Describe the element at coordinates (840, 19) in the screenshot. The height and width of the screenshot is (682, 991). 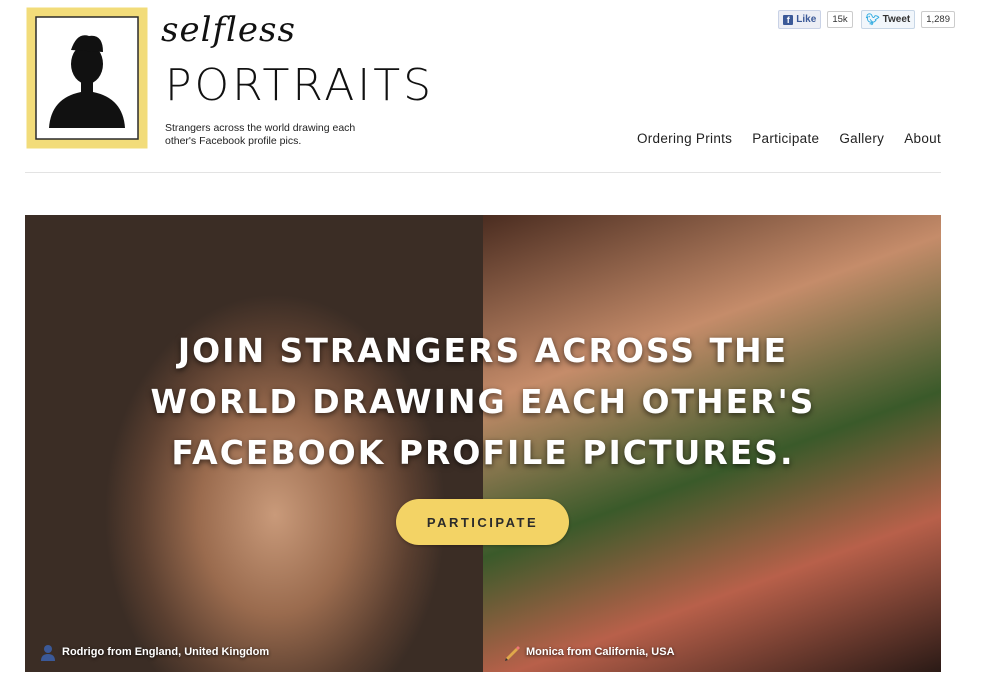
I see `facebook-like-count: 15k` at that location.